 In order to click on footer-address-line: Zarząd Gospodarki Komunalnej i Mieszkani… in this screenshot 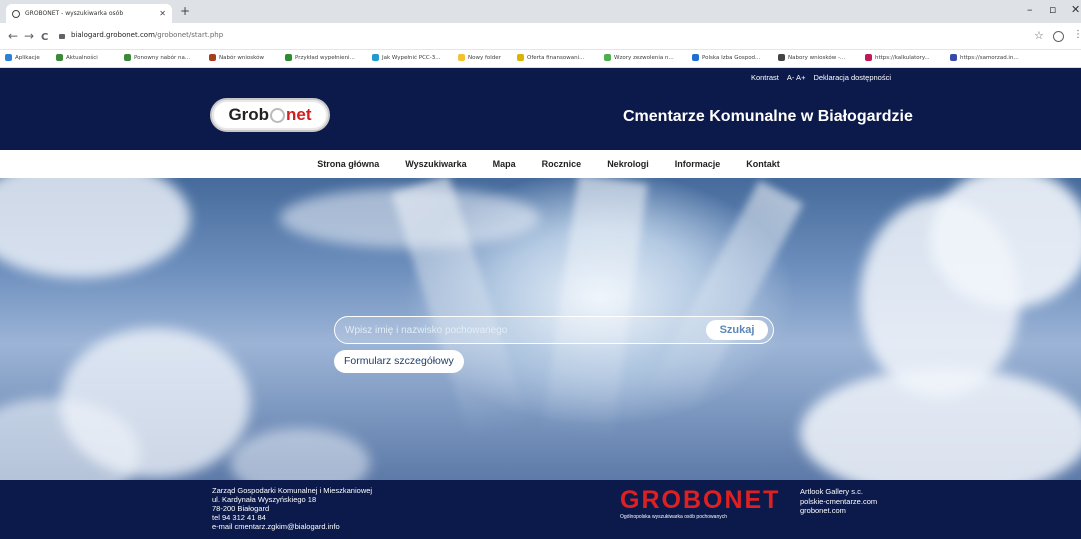, I will do `click(292, 490)`.